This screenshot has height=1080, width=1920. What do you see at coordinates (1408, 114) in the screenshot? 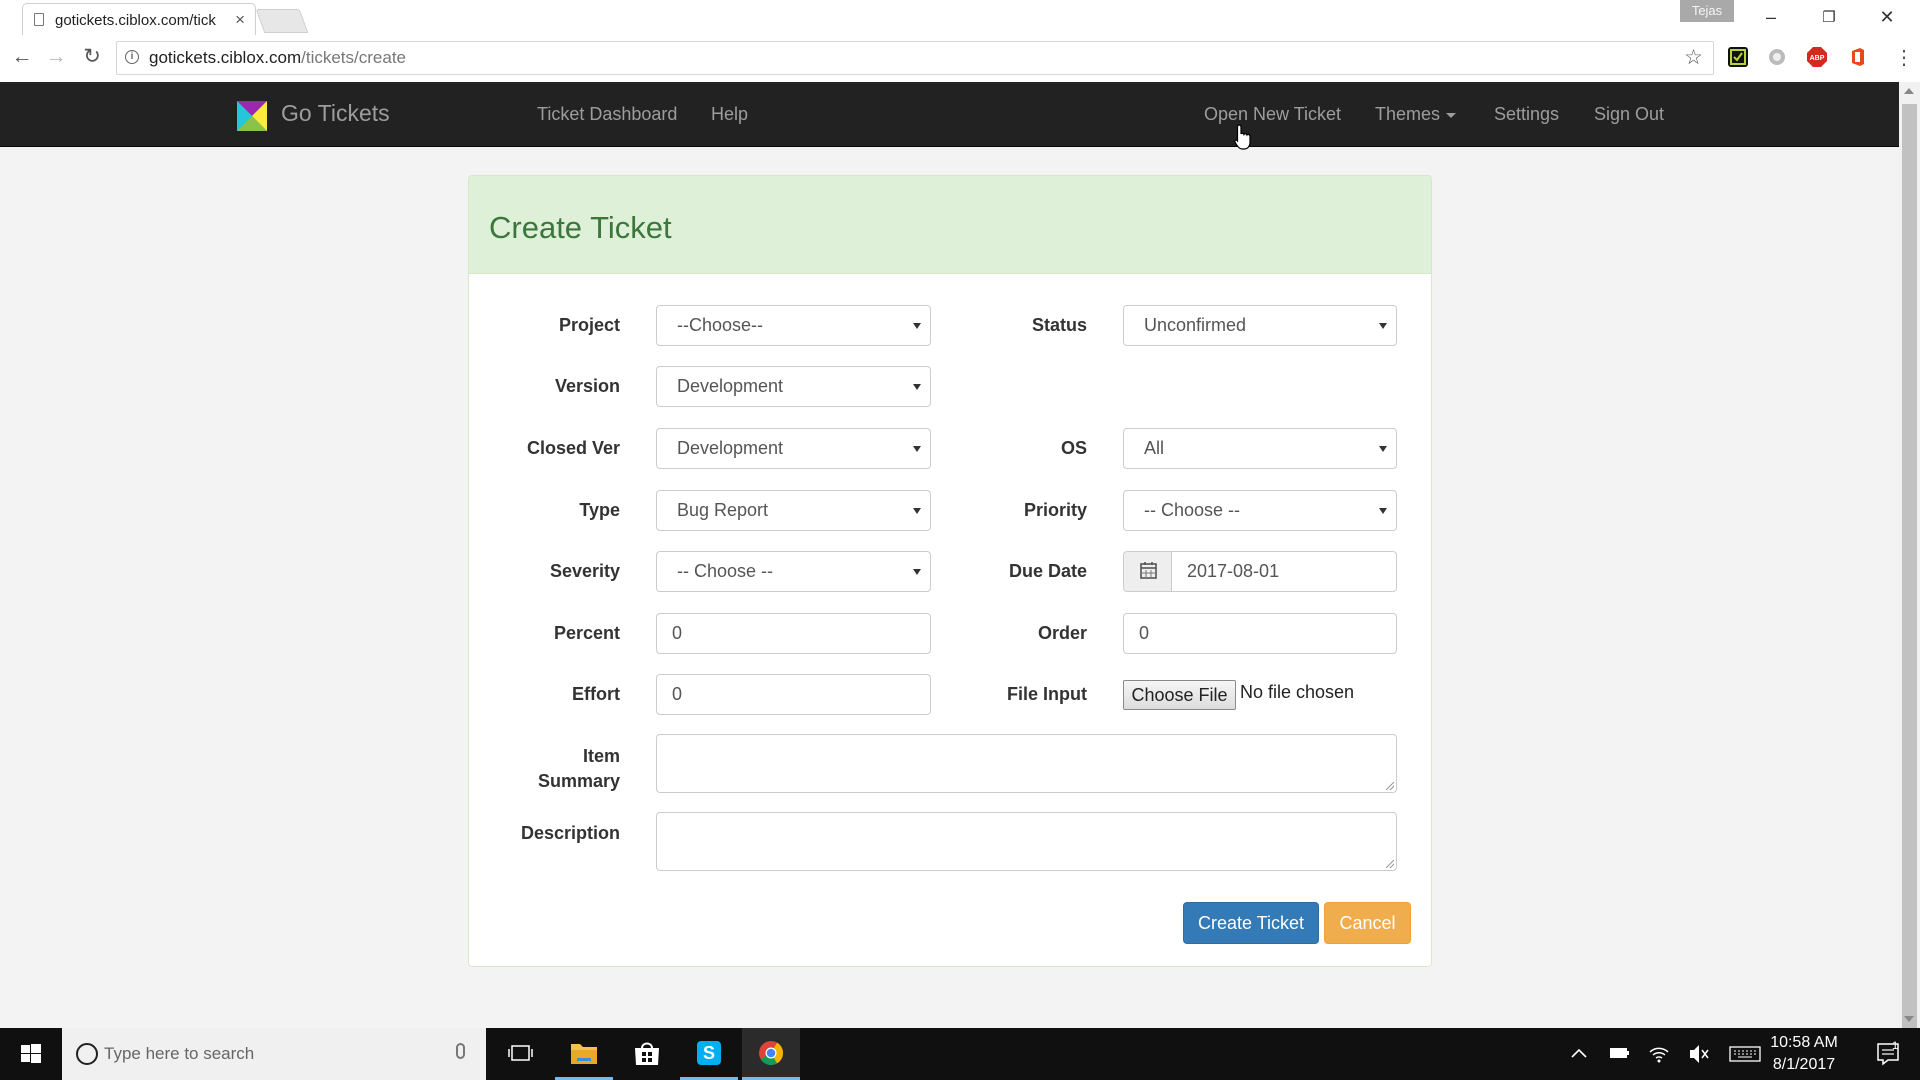
I see `nav-themes-label: Themes` at bounding box center [1408, 114].